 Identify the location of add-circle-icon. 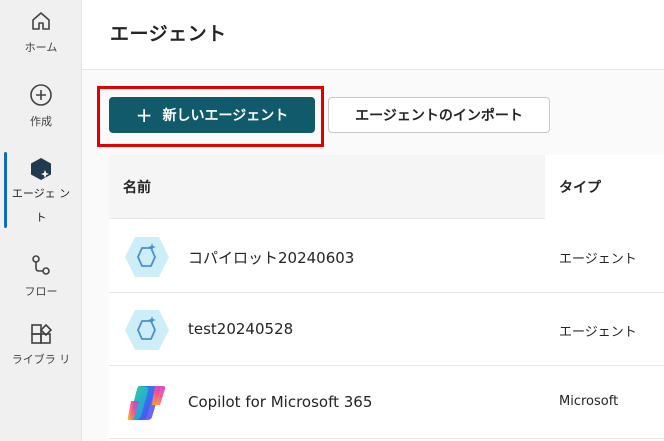
(41, 95).